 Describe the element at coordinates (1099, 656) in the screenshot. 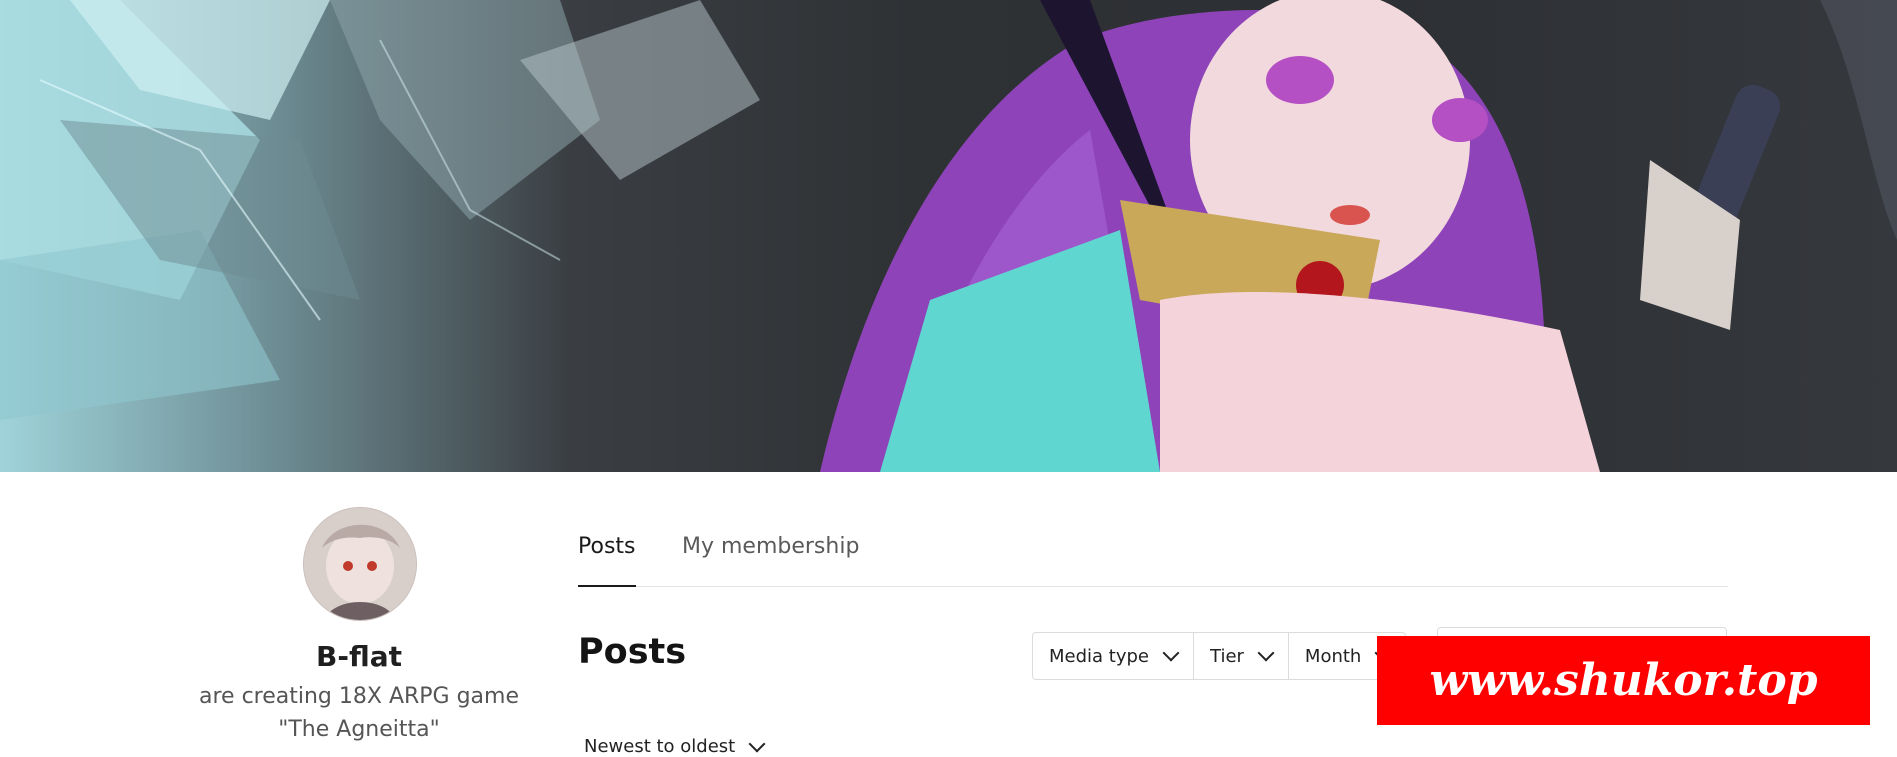

I see `media-type-filter-label: Media type` at that location.